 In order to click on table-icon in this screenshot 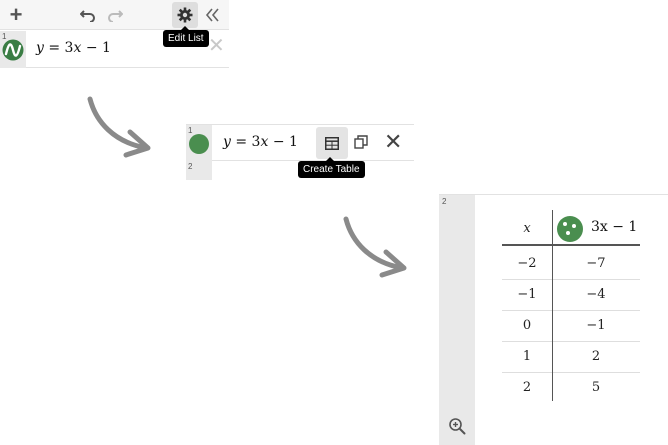, I will do `click(332, 143)`.